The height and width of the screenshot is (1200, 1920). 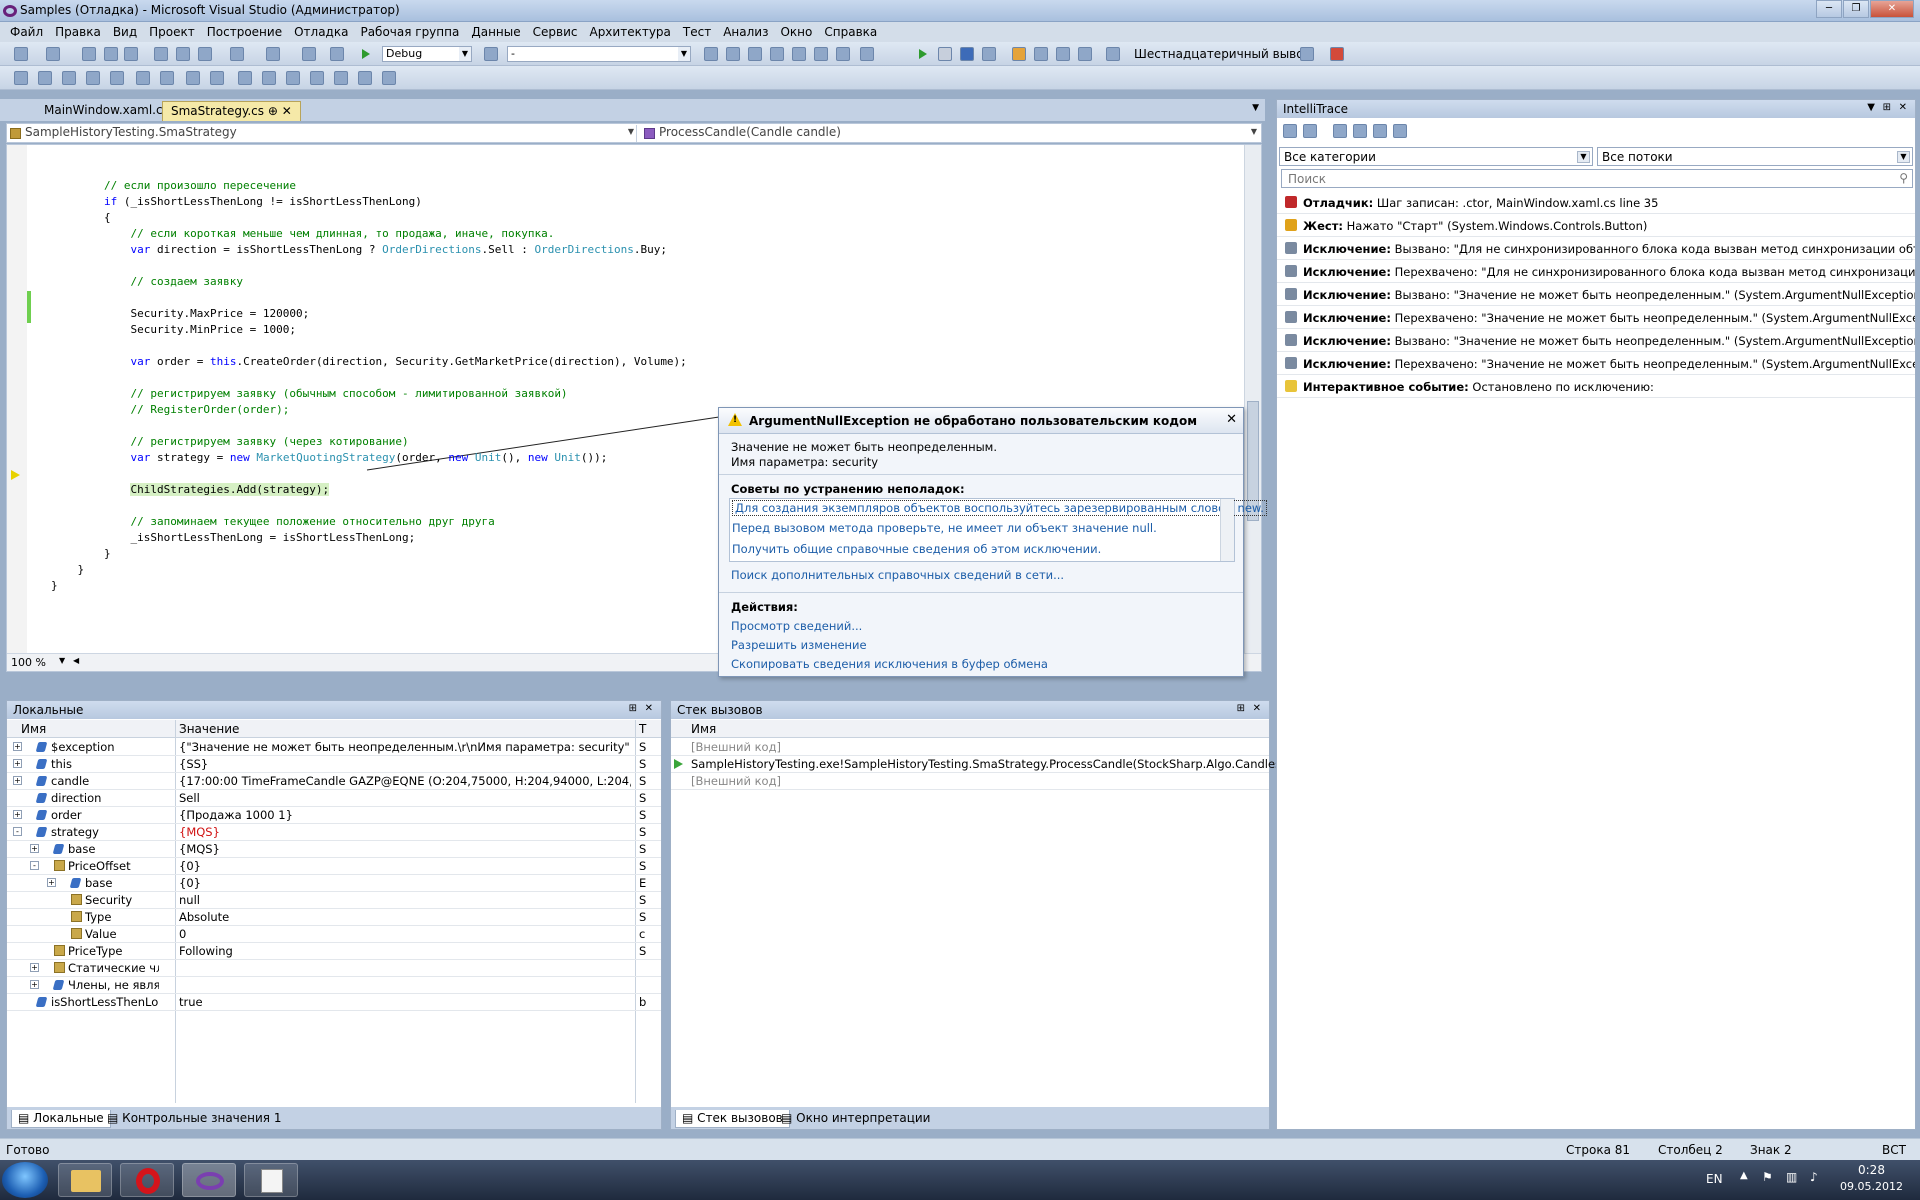 I want to click on locals-row: direction Sell S, so click(x=334, y=798).